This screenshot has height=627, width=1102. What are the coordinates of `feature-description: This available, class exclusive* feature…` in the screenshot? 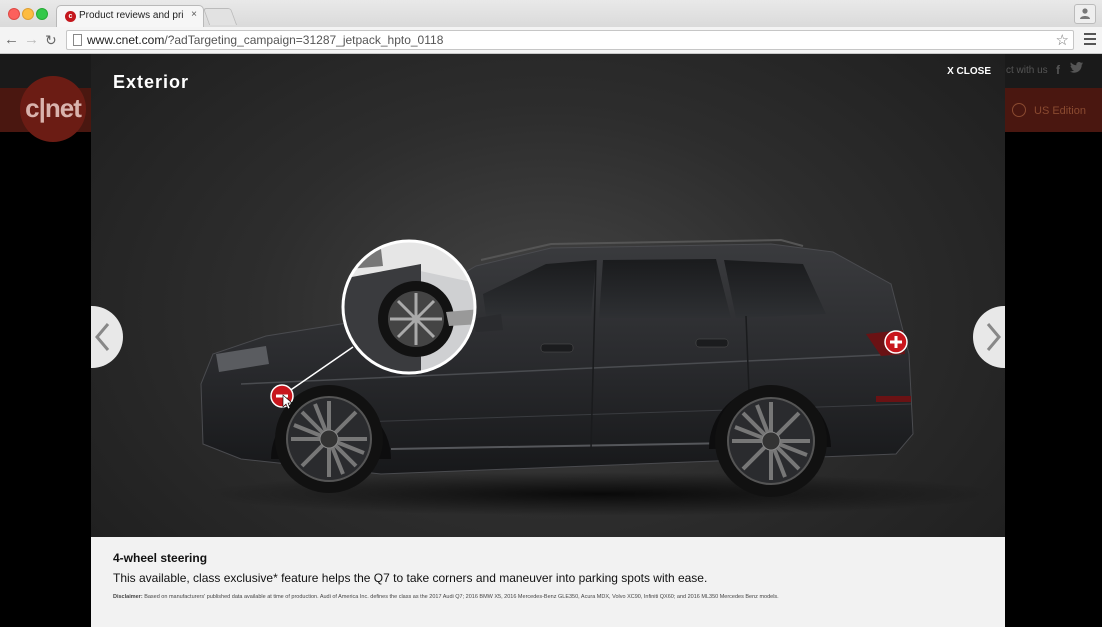 It's located at (410, 578).